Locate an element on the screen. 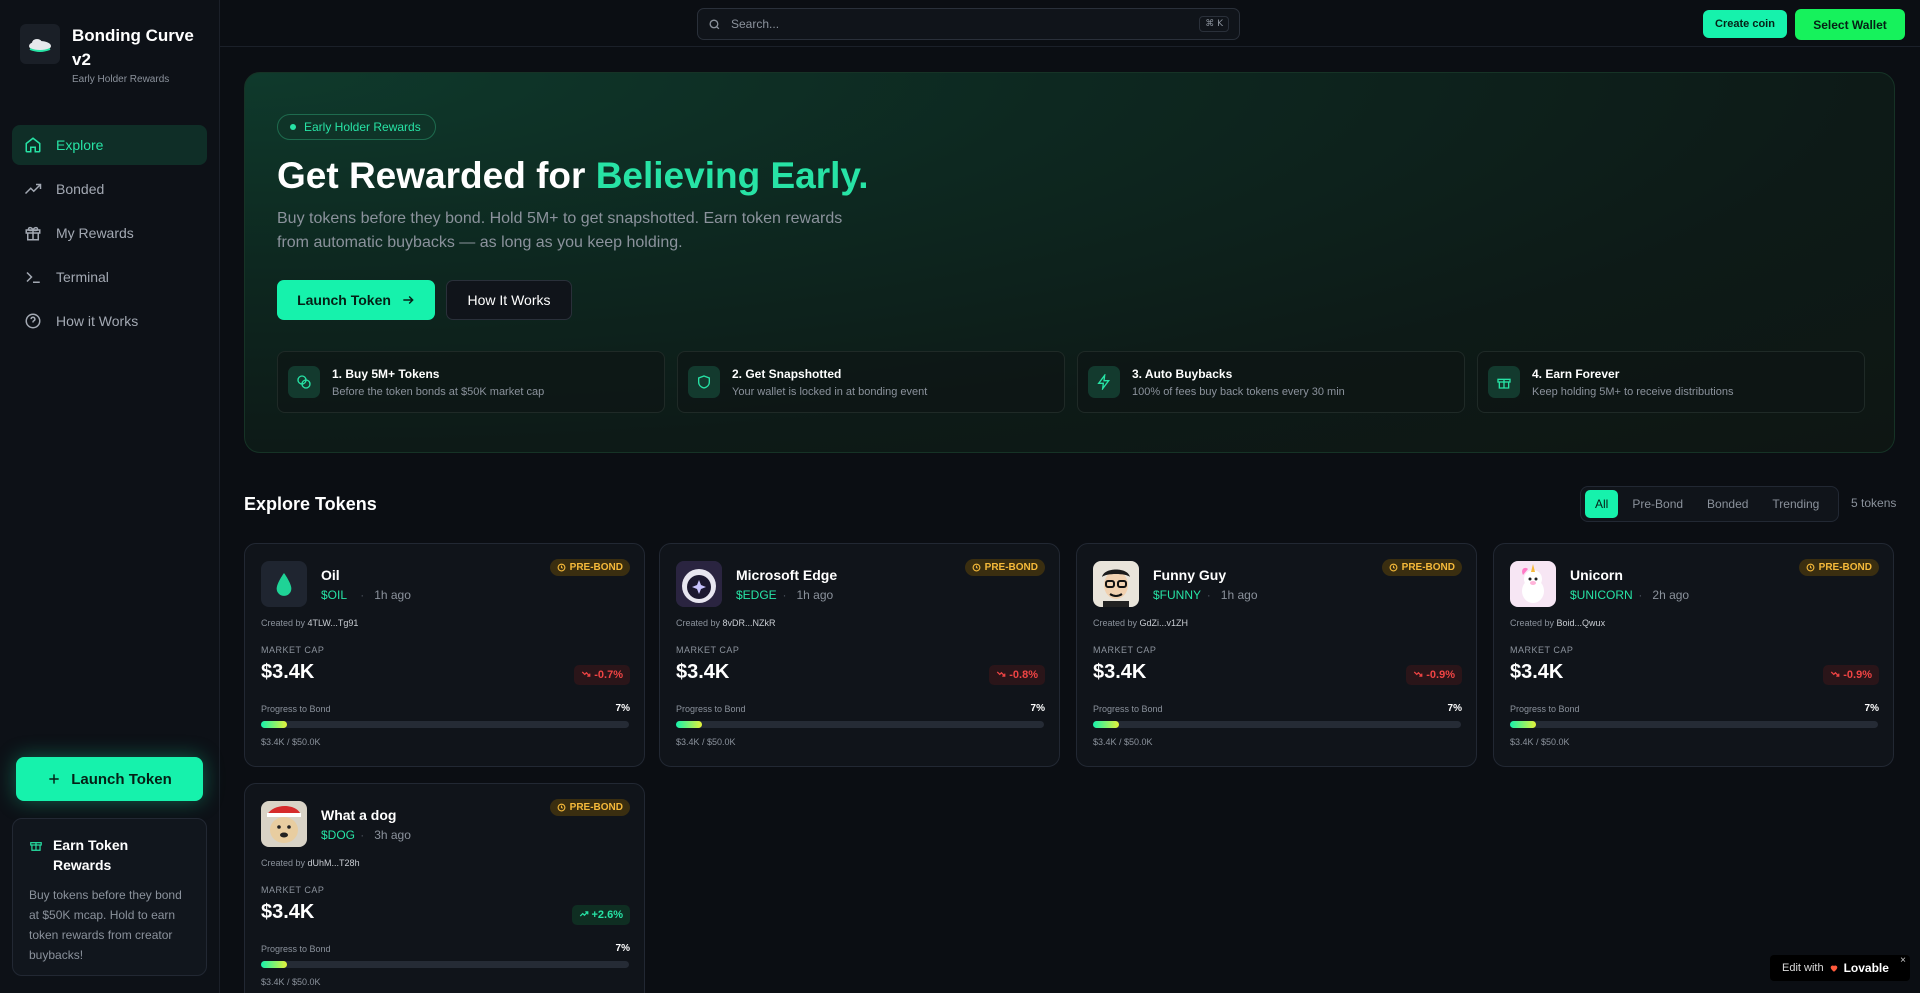 Image resolution: width=1920 pixels, height=993 pixels. hero-title-accent: Believing Early. is located at coordinates (732, 175).